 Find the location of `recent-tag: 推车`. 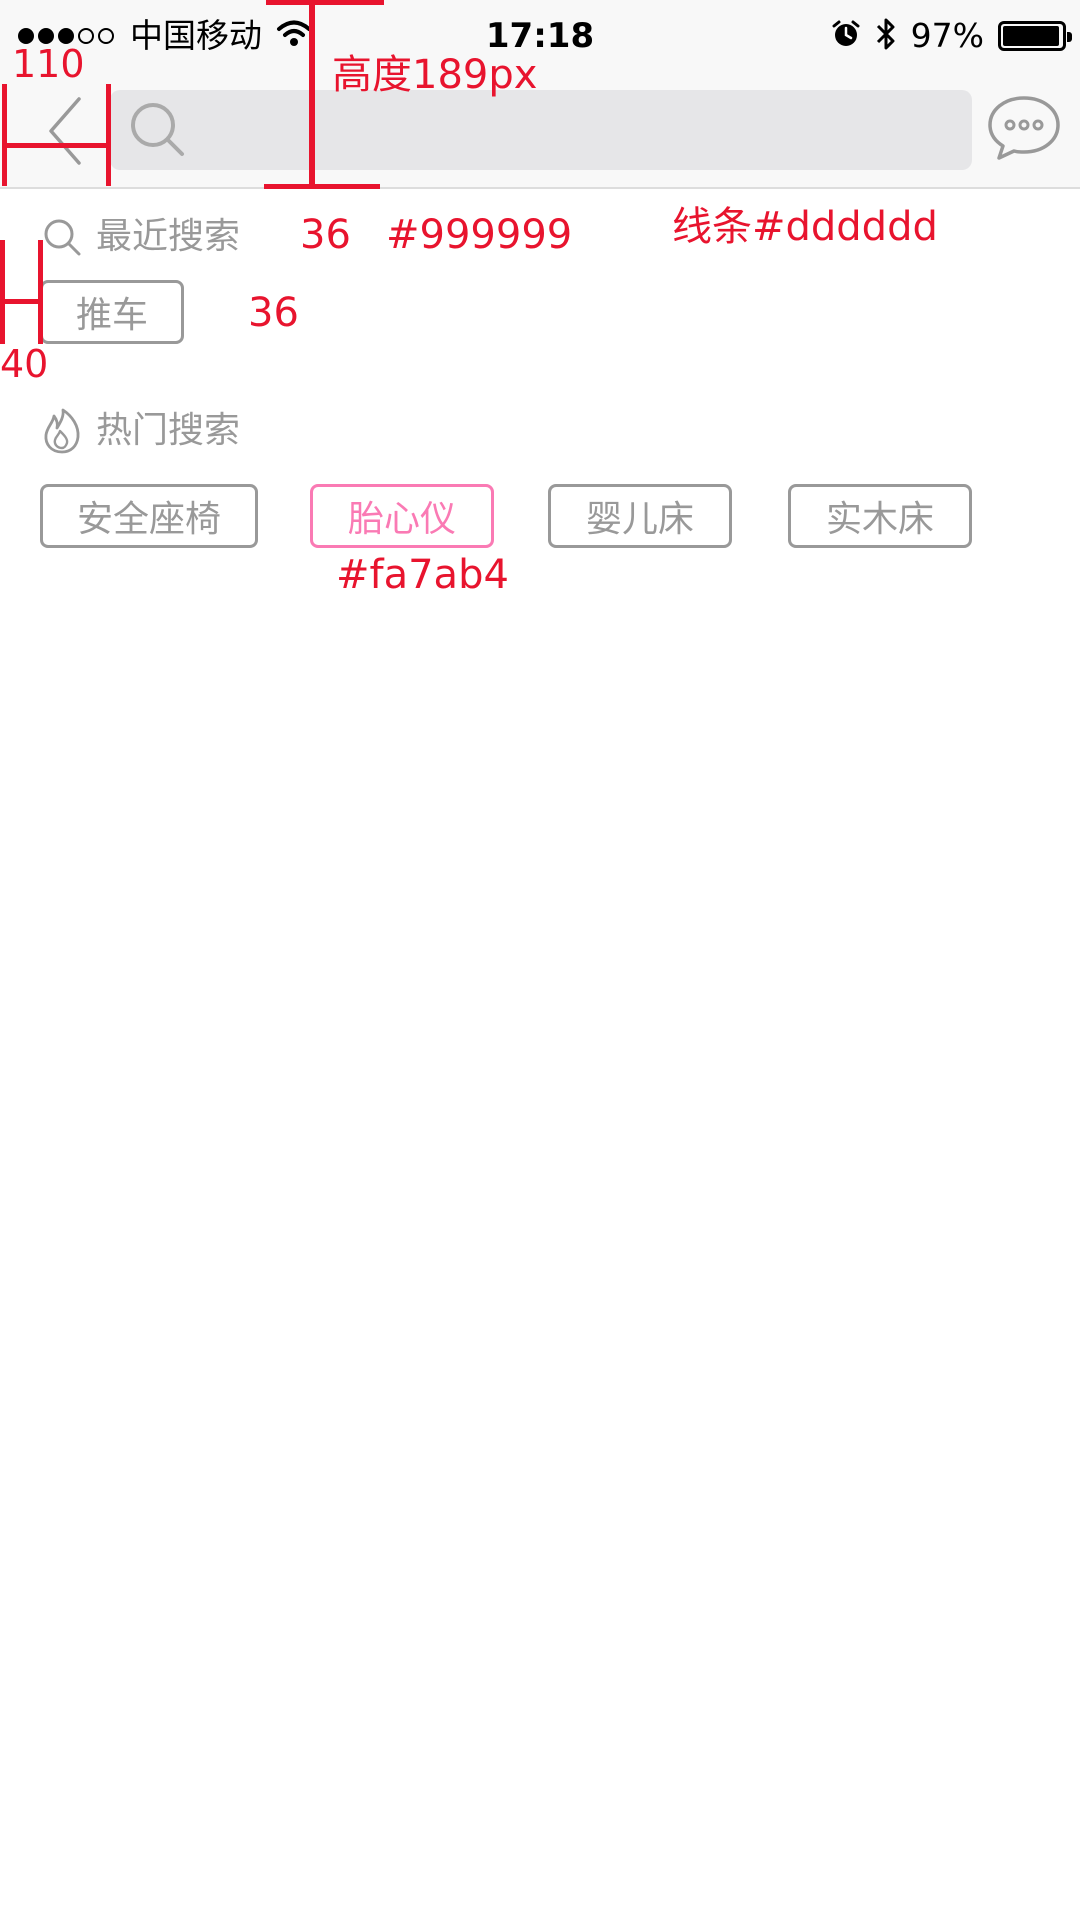

recent-tag: 推车 is located at coordinates (112, 312).